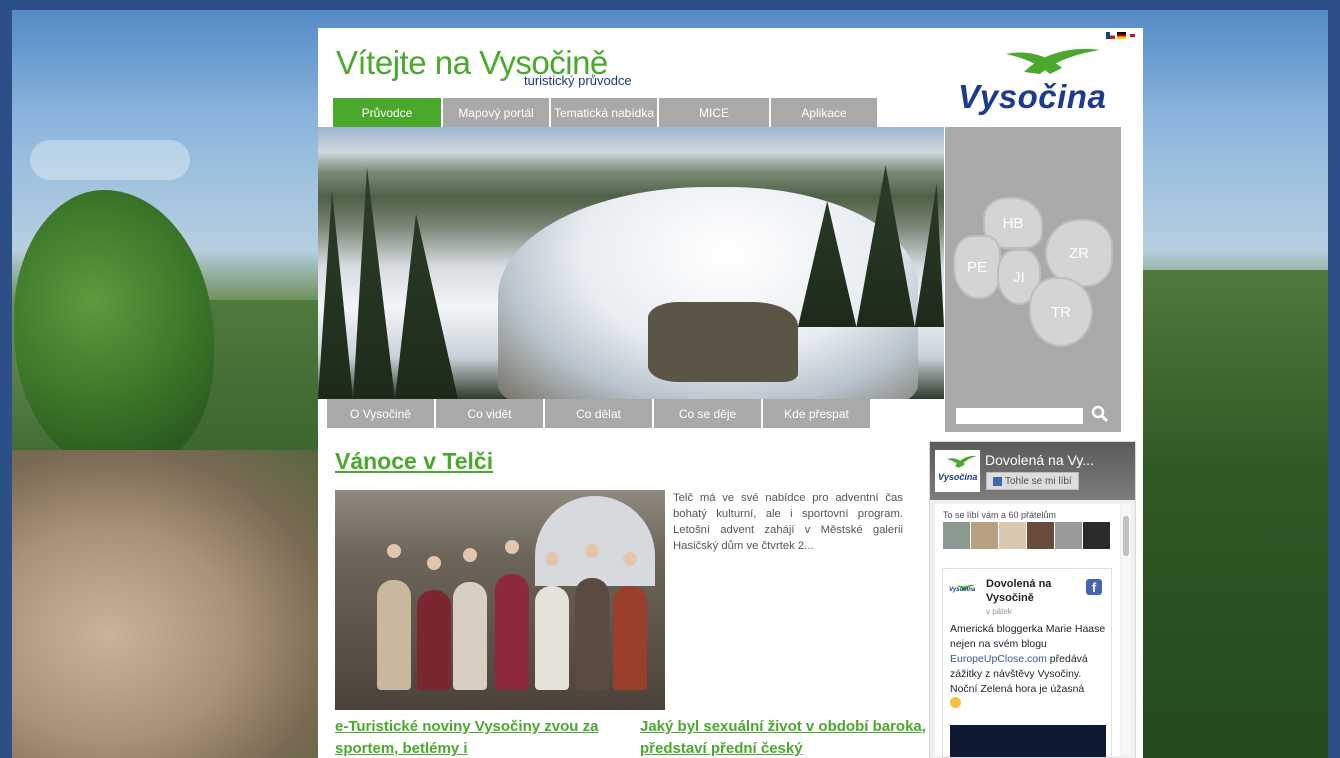  What do you see at coordinates (1032, 96) in the screenshot?
I see `logo-text: Vysočina` at bounding box center [1032, 96].